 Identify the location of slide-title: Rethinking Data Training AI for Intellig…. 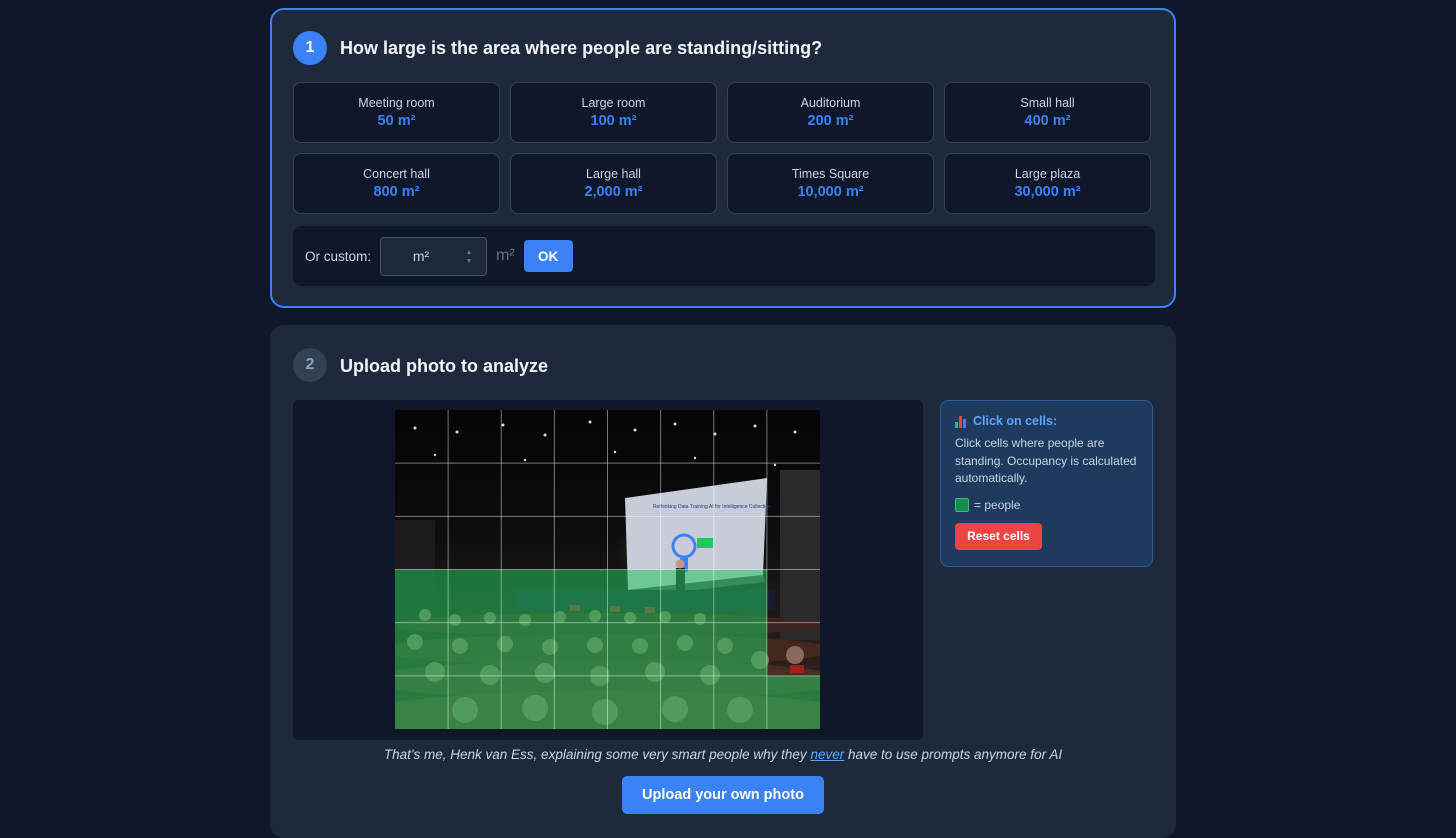
(712, 507).